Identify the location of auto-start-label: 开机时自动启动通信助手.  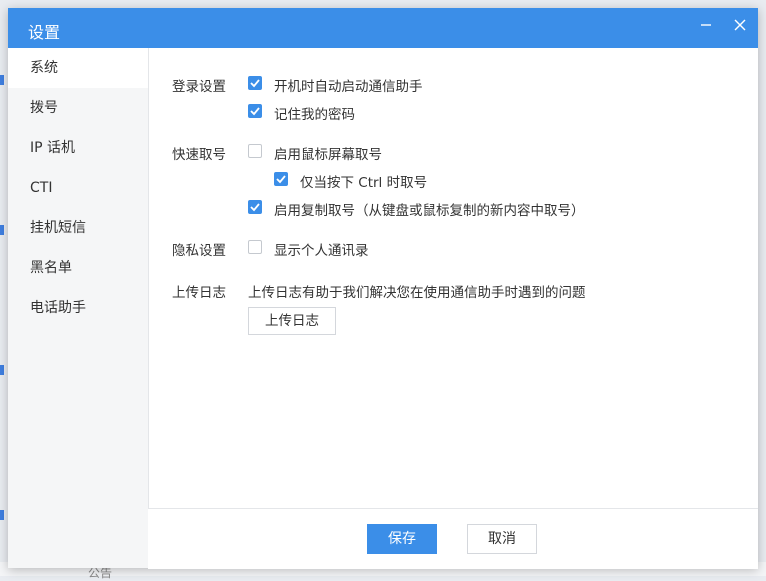
(348, 87).